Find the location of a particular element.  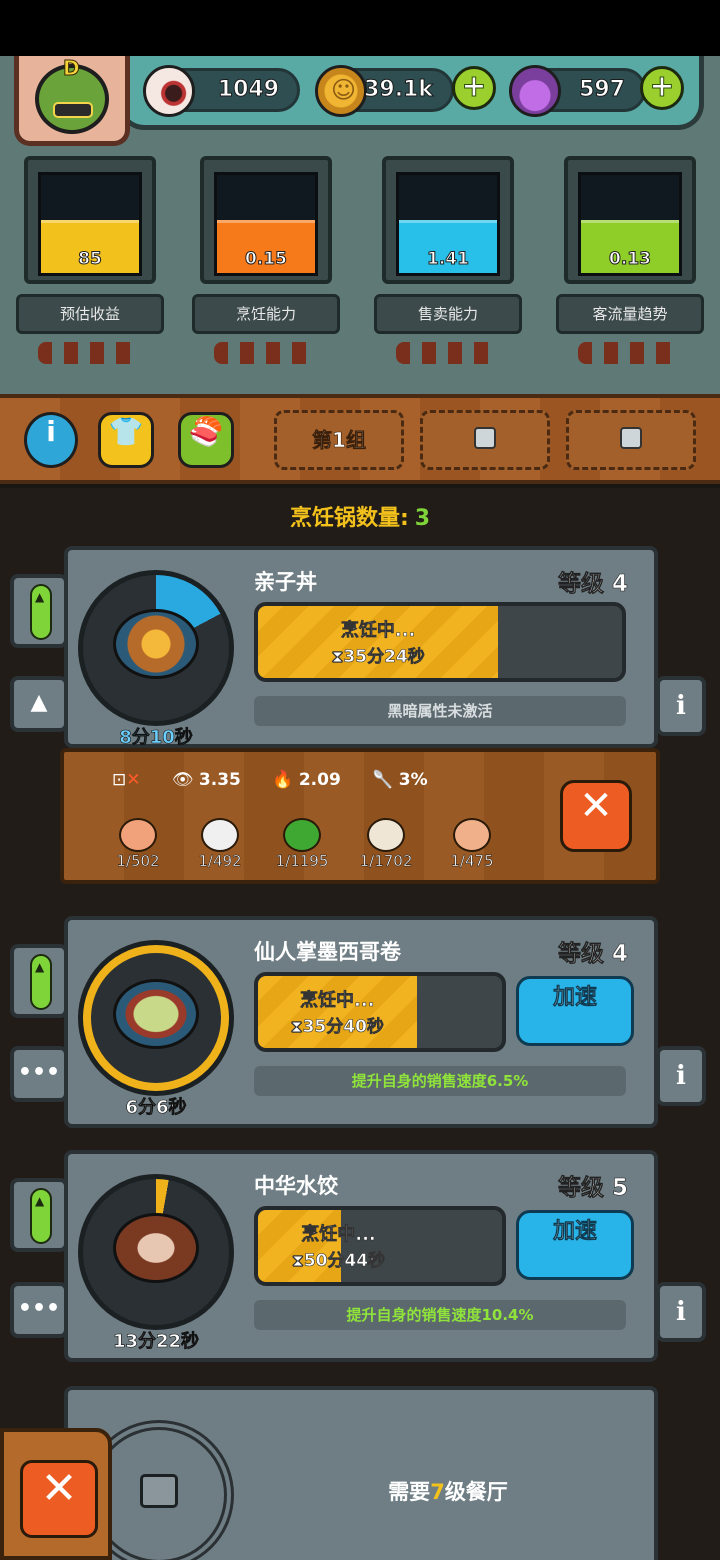

dish-image: 6分6秒 is located at coordinates (156, 1029).